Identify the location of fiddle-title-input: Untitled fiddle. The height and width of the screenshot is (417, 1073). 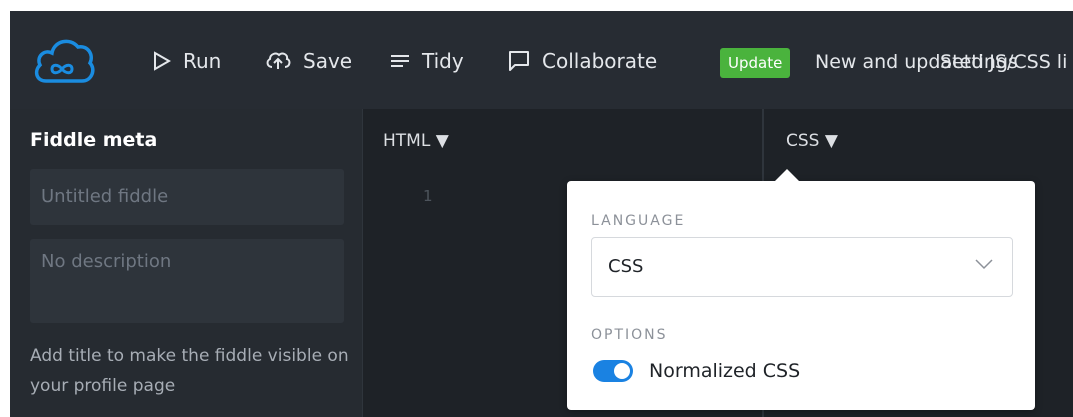
(187, 197).